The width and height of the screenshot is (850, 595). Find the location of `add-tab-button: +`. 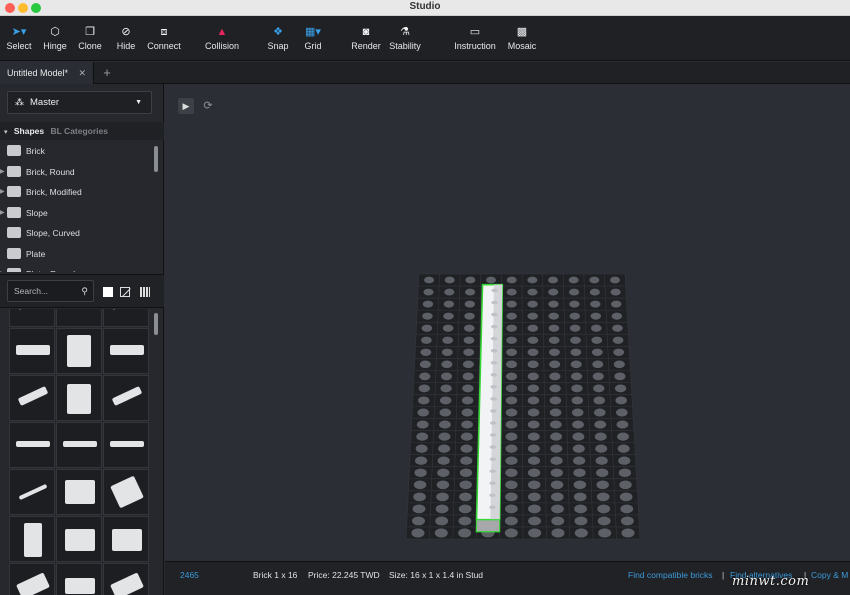

add-tab-button: + is located at coordinates (107, 73).